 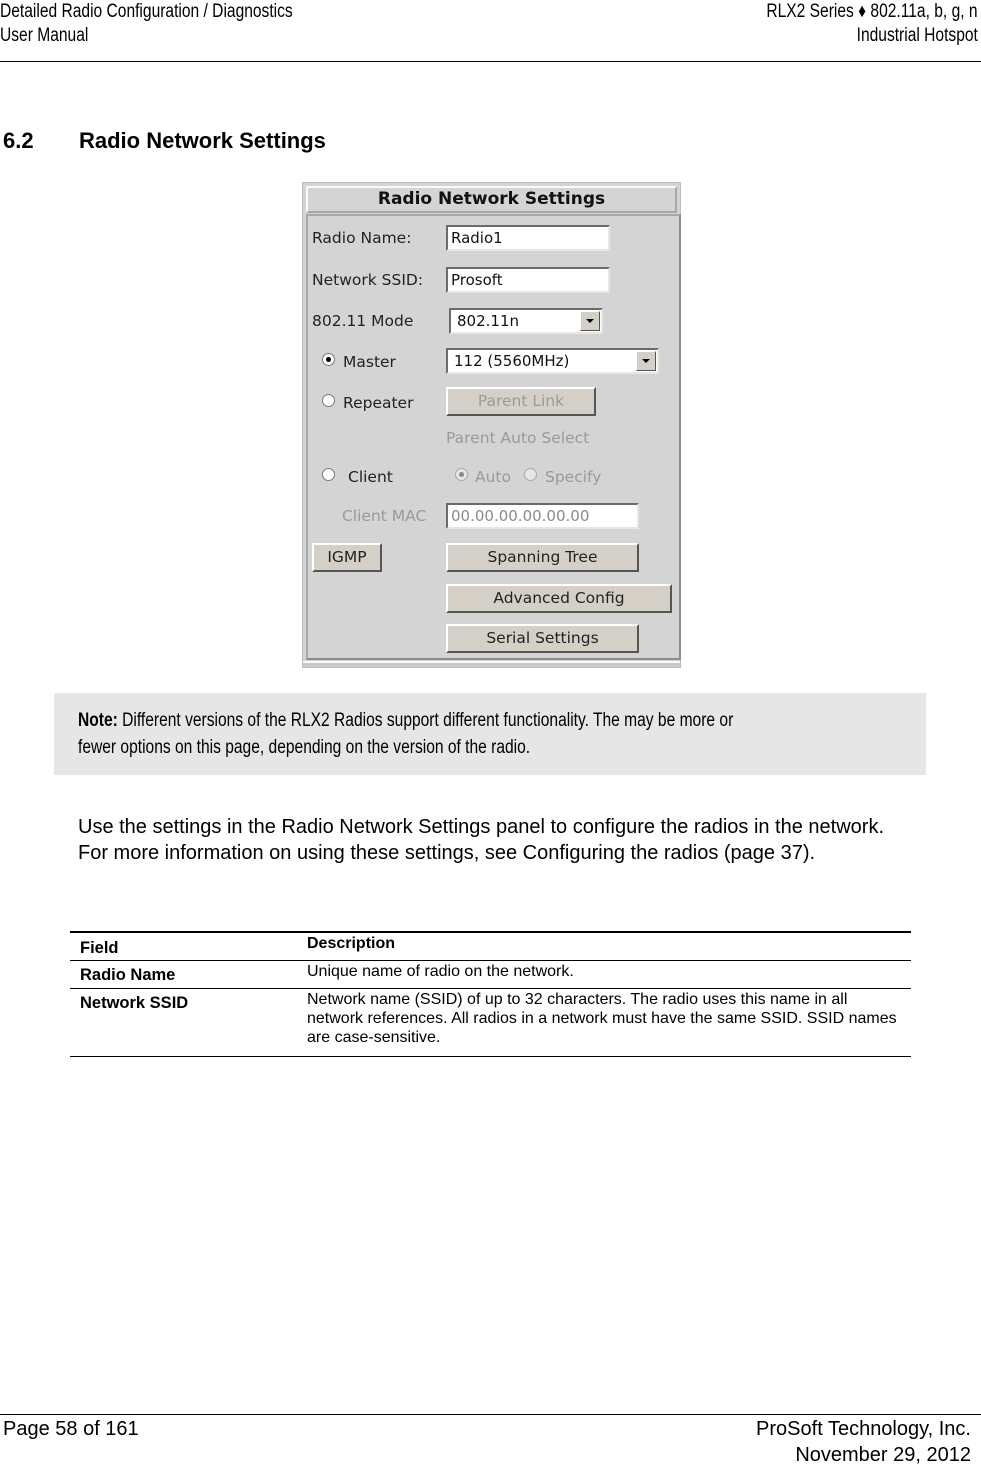 I want to click on master-radio, so click(x=328, y=359).